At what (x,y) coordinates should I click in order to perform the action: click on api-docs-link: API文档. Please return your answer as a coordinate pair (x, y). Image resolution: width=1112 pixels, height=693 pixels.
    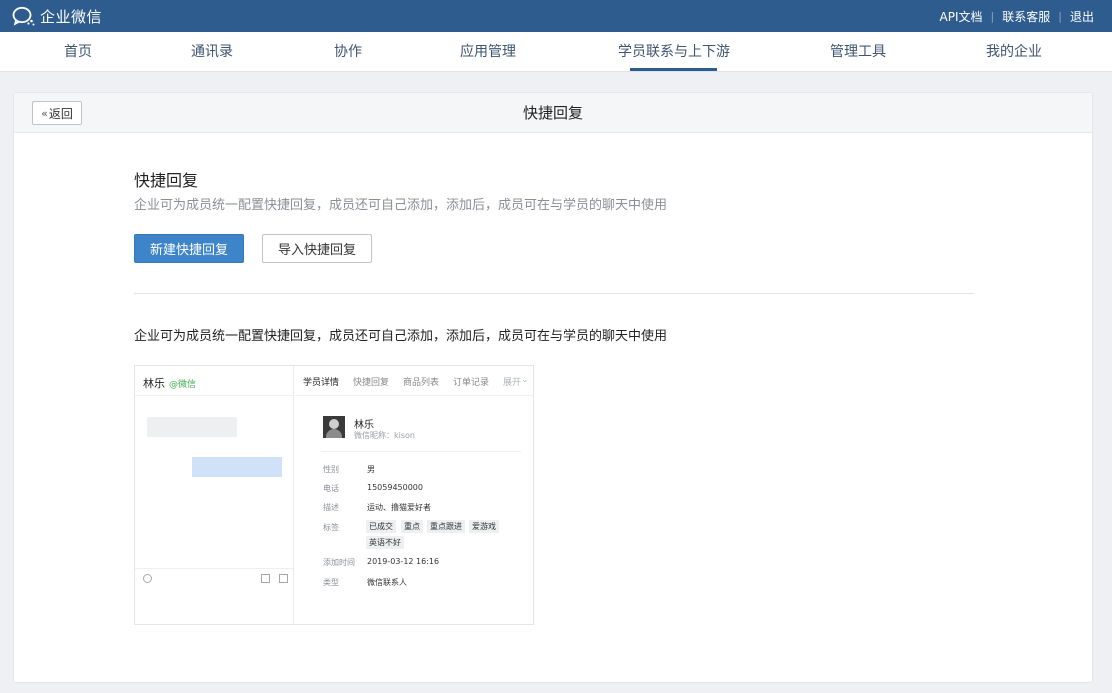
    Looking at the image, I should click on (961, 16).